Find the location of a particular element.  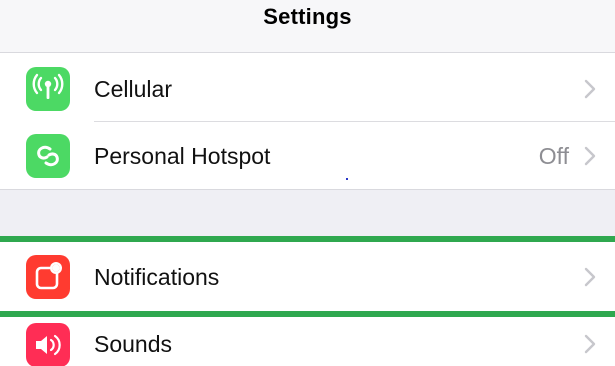

row-label: Sounds is located at coordinates (133, 344).